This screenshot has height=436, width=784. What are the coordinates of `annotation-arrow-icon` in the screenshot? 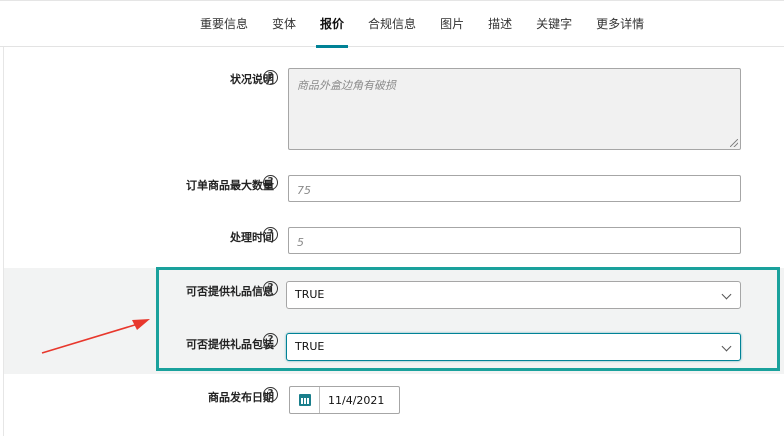 It's located at (95, 336).